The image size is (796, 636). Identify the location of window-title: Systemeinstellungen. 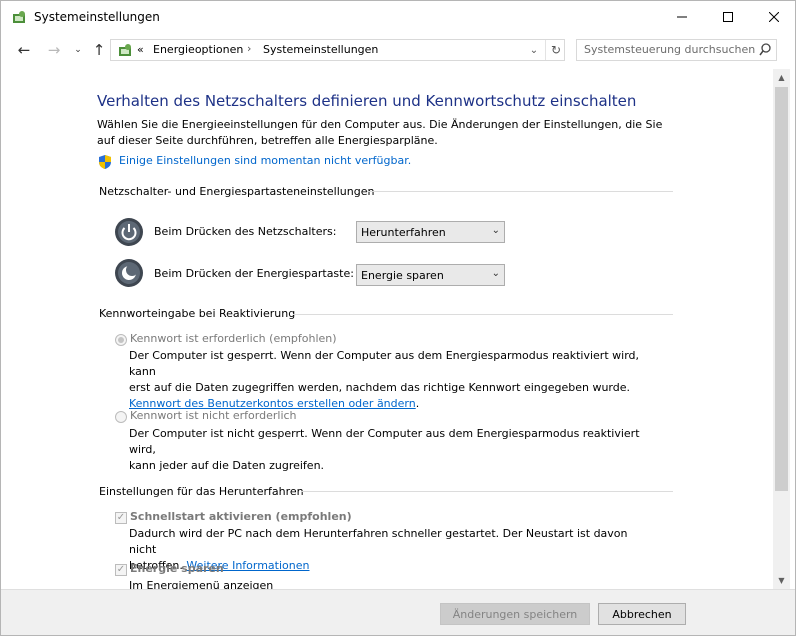
(97, 17).